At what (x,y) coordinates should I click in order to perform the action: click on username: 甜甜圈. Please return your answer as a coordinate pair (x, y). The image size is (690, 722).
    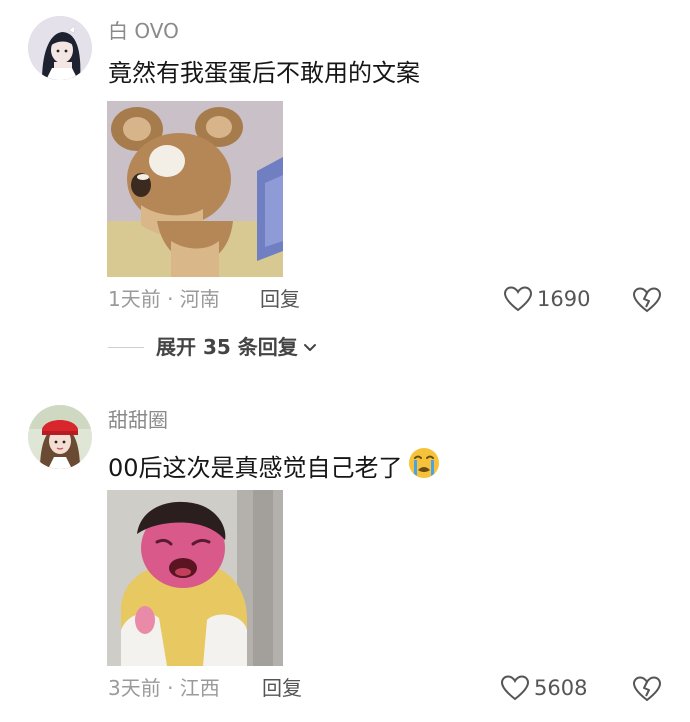
    Looking at the image, I should click on (138, 420).